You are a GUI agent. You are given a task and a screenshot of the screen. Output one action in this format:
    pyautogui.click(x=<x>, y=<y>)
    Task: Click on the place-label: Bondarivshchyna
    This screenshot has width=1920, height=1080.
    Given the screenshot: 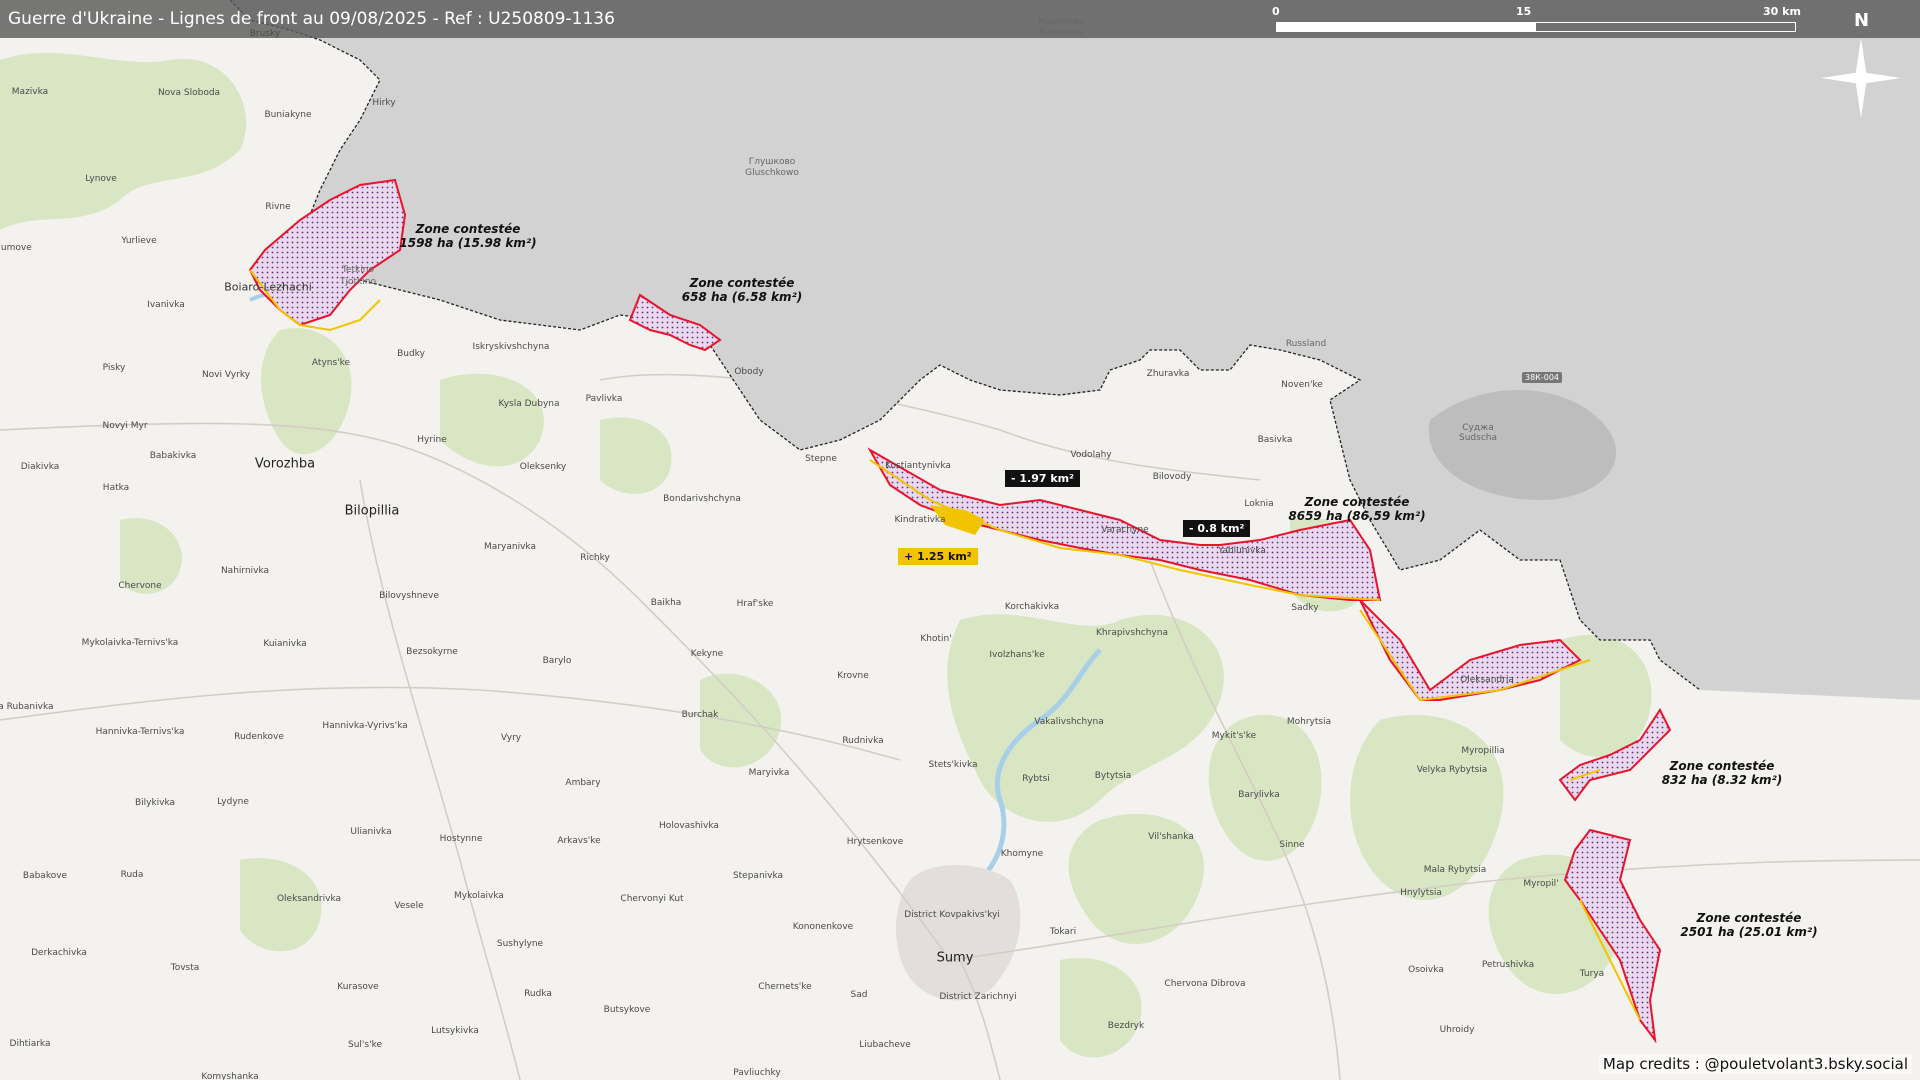 What is the action you would take?
    pyautogui.click(x=702, y=499)
    